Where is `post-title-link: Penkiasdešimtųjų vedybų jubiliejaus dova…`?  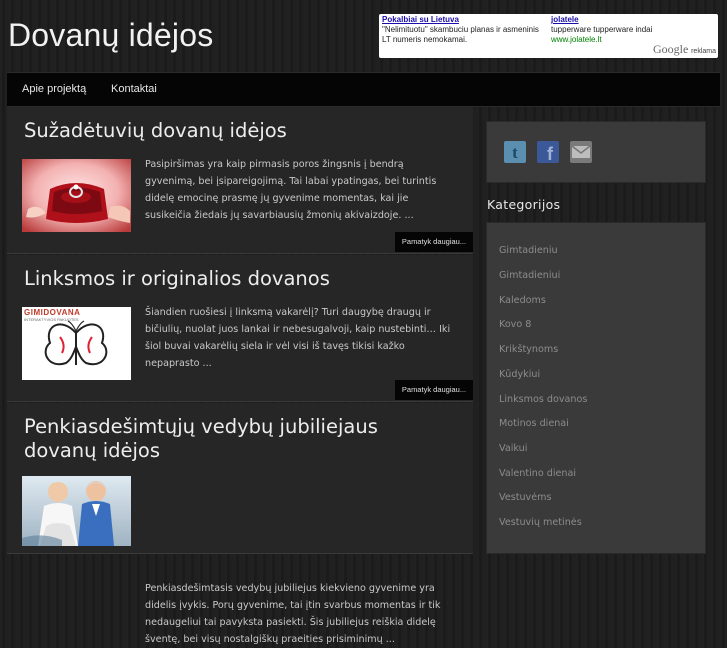 post-title-link: Penkiasdešimtųjų vedybų jubiliejaus dova… is located at coordinates (239, 439).